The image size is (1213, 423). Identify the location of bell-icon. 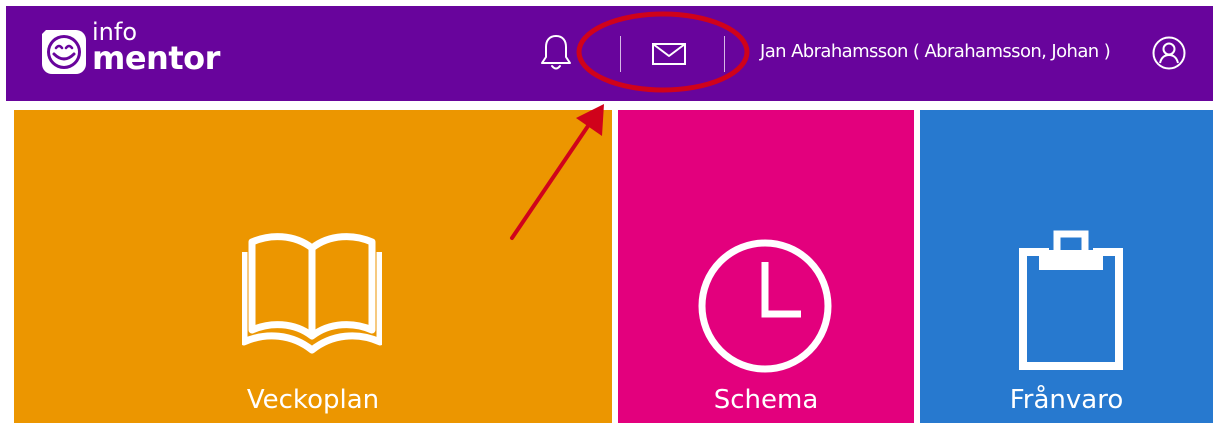
(556, 53).